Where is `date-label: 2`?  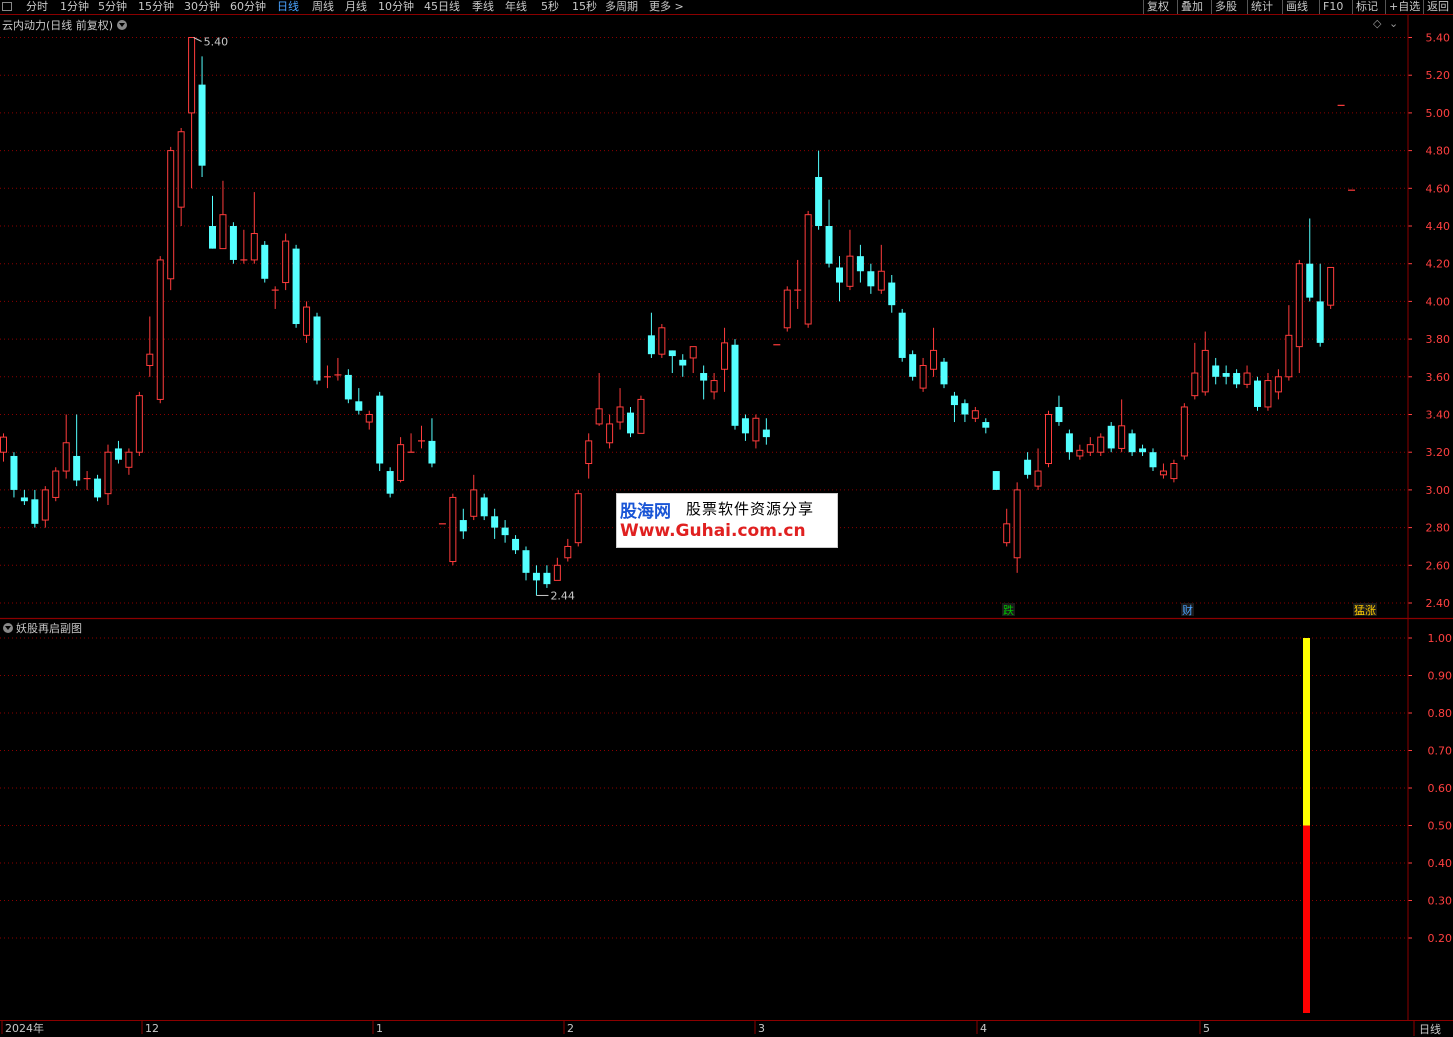
date-label: 2 is located at coordinates (570, 1028).